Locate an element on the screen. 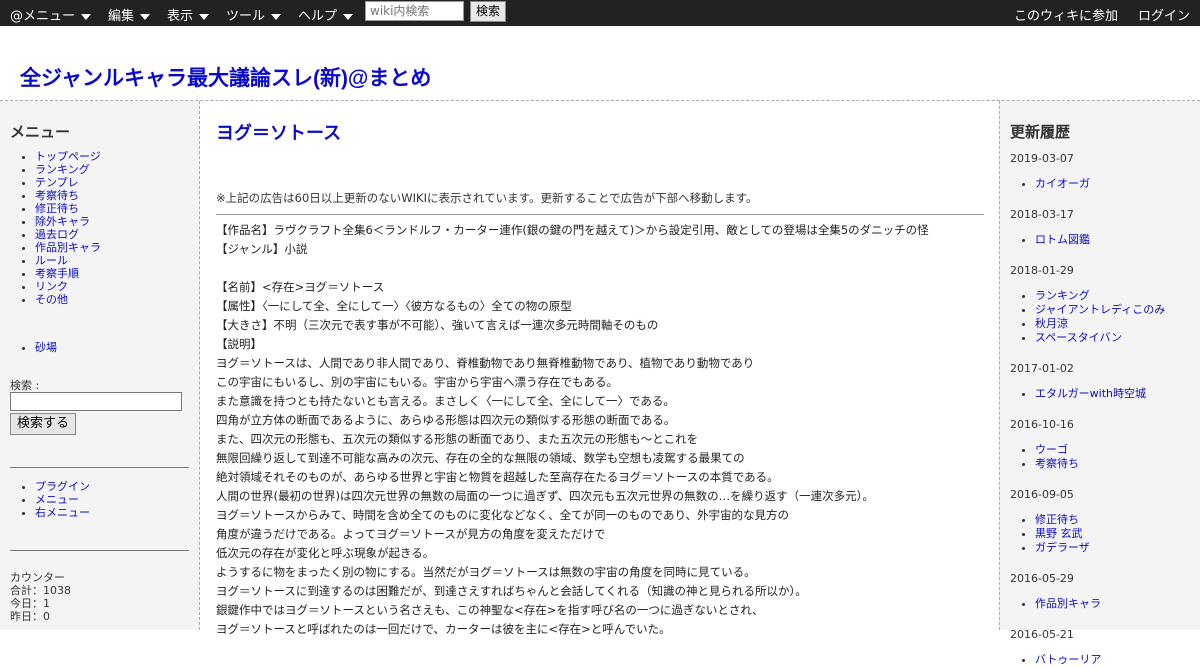 The height and width of the screenshot is (667, 1200). menu-link-other: その他 is located at coordinates (51, 299).